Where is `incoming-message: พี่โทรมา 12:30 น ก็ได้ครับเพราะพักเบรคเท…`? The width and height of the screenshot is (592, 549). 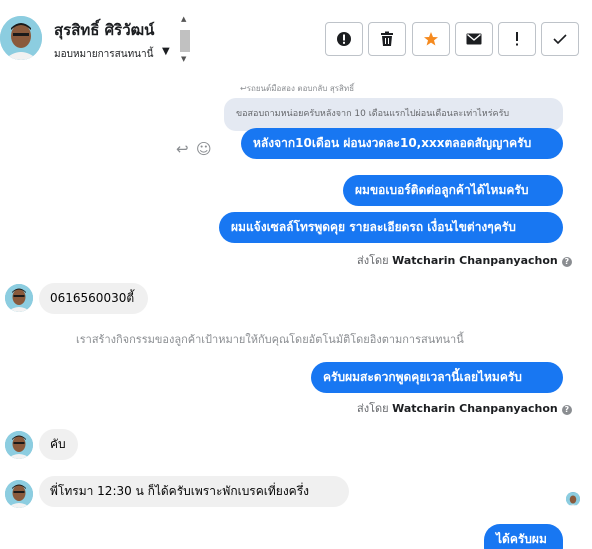 incoming-message: พี่โทรมา 12:30 น ก็ได้ครับเพราะพักเบรคเท… is located at coordinates (194, 491).